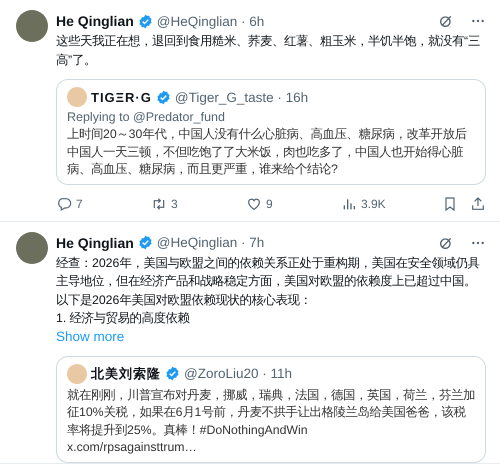 The width and height of the screenshot is (500, 474). Describe the element at coordinates (254, 204) in the screenshot. I see `heart-icon` at that location.